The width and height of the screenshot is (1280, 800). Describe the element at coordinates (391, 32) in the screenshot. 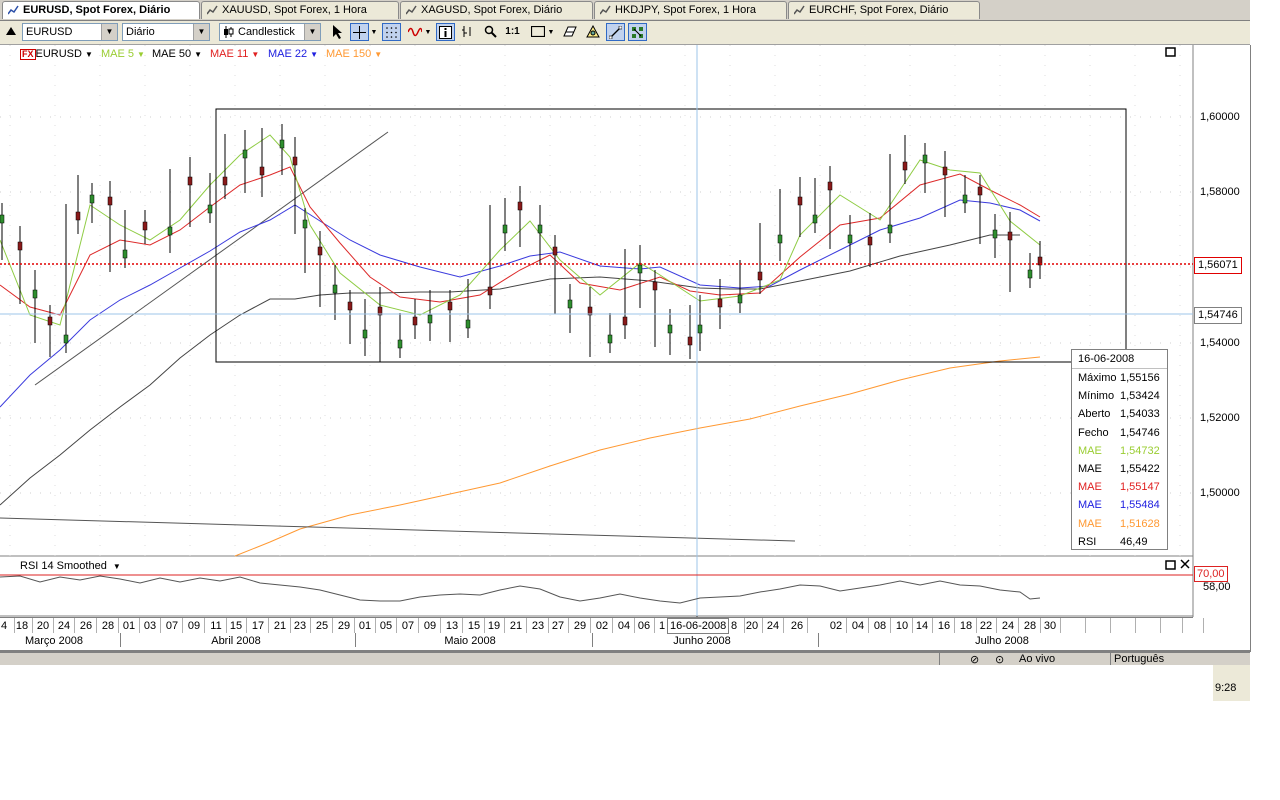

I see `grid-toggle-button` at that location.